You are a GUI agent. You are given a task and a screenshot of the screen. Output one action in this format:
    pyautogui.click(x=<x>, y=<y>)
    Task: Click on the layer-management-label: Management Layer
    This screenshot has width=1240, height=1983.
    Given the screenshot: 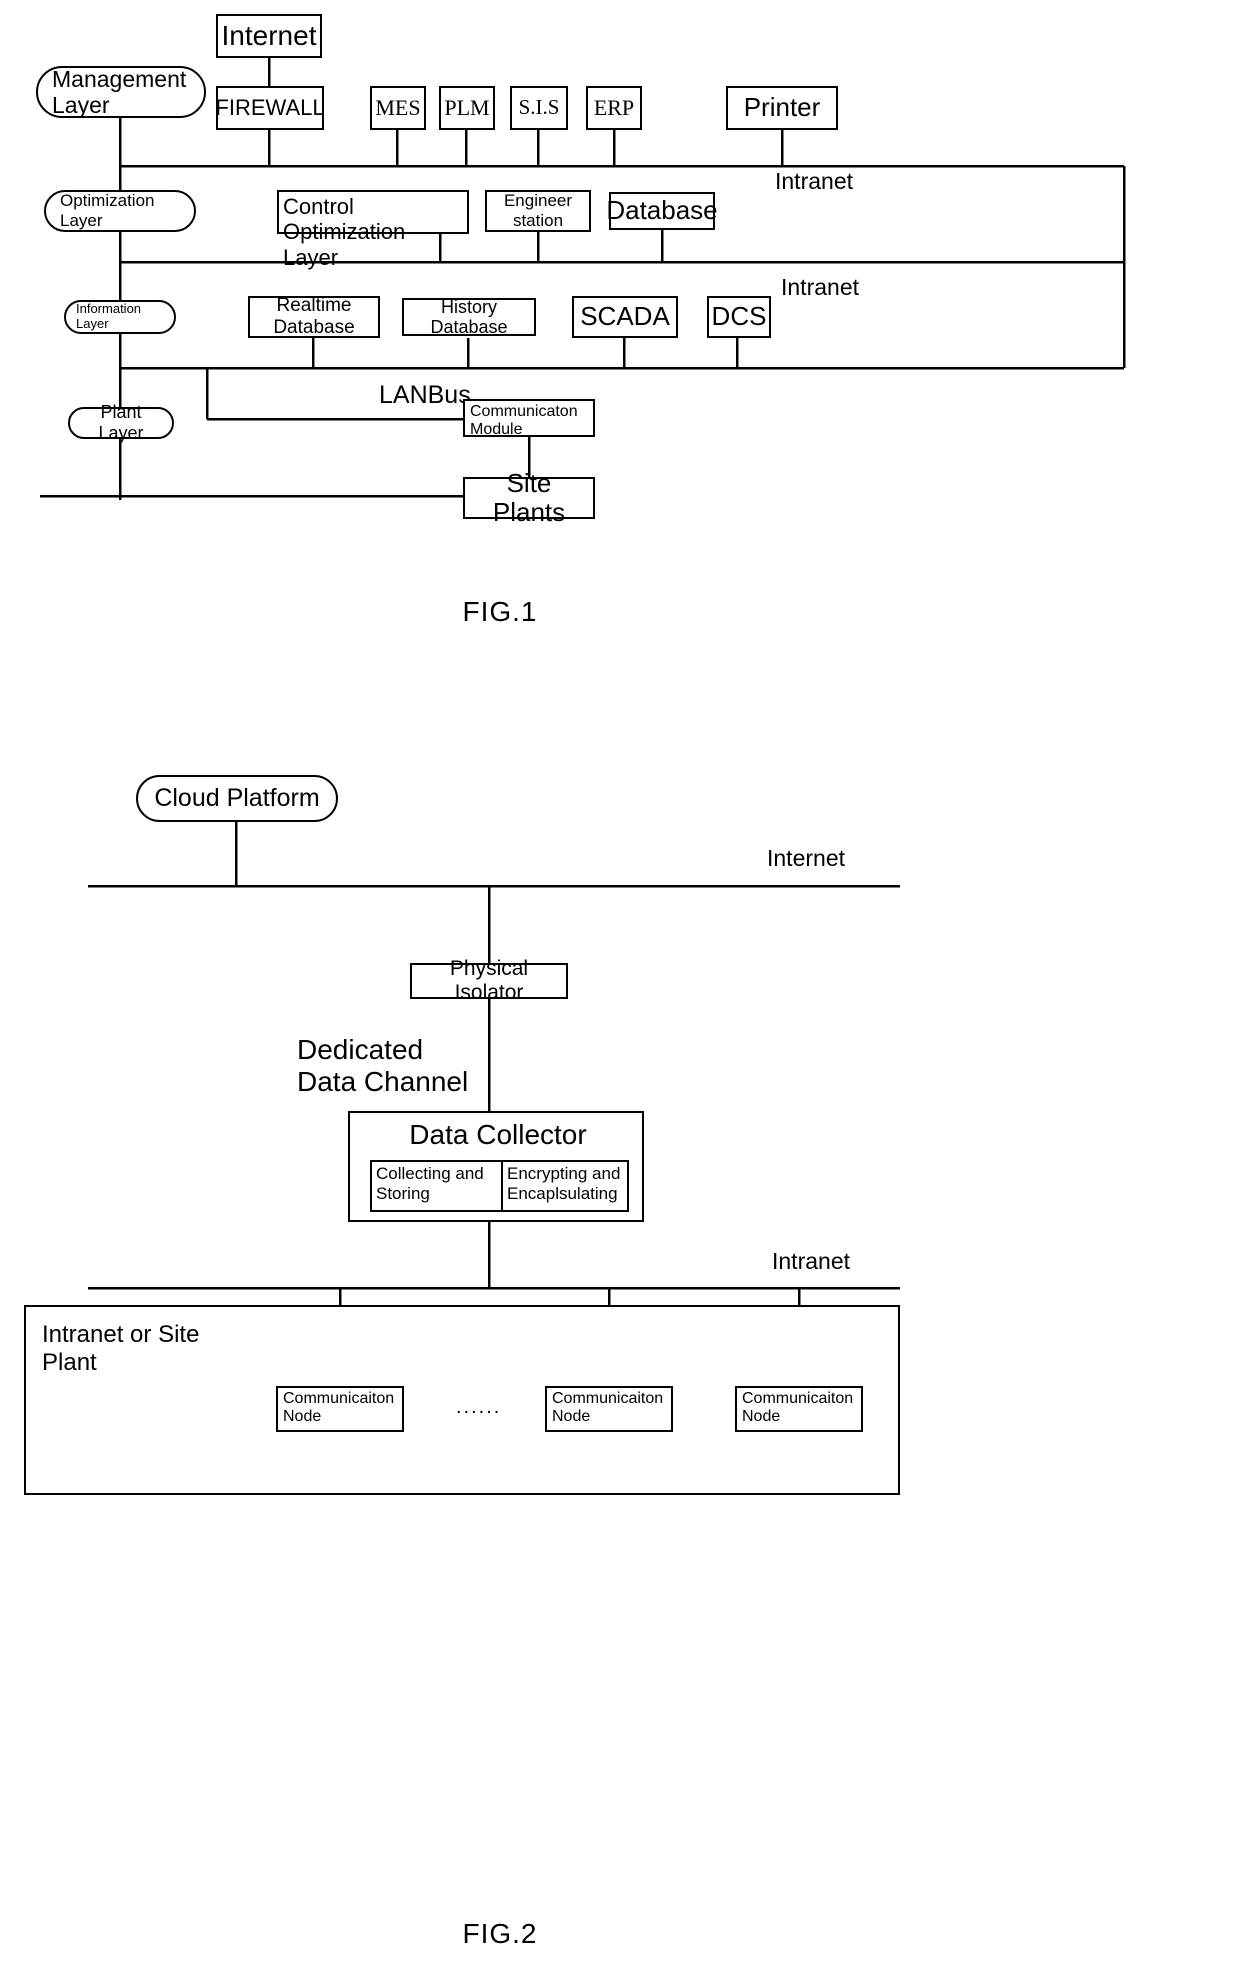 What is the action you would take?
    pyautogui.click(x=119, y=91)
    